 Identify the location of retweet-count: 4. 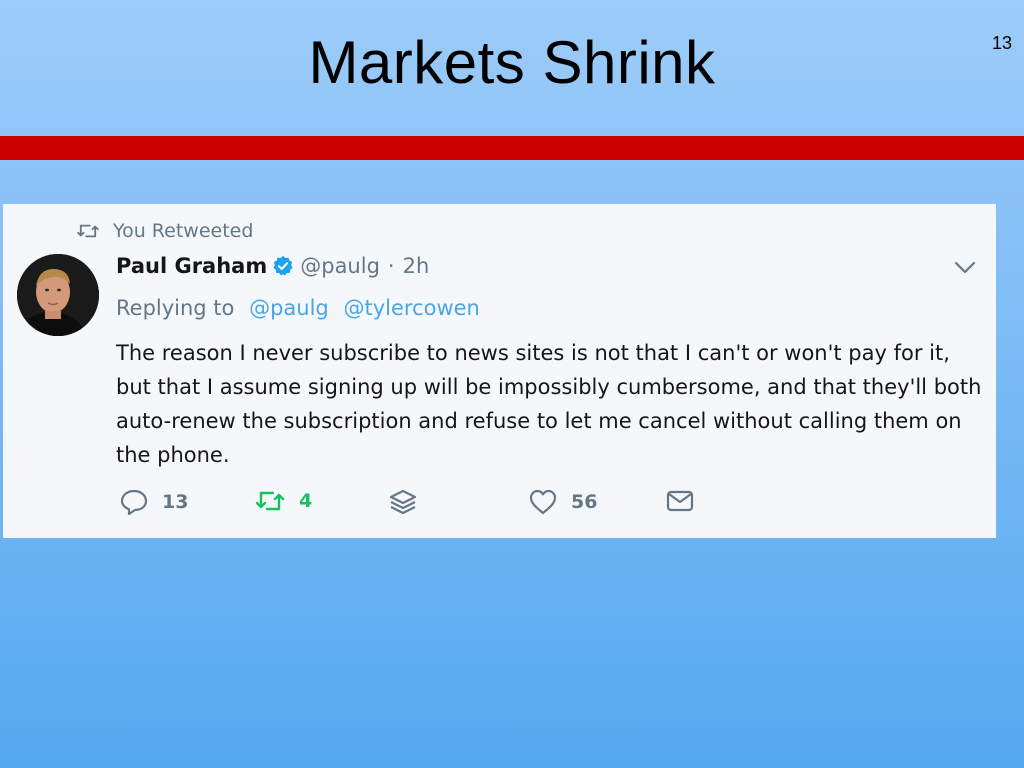
(306, 501).